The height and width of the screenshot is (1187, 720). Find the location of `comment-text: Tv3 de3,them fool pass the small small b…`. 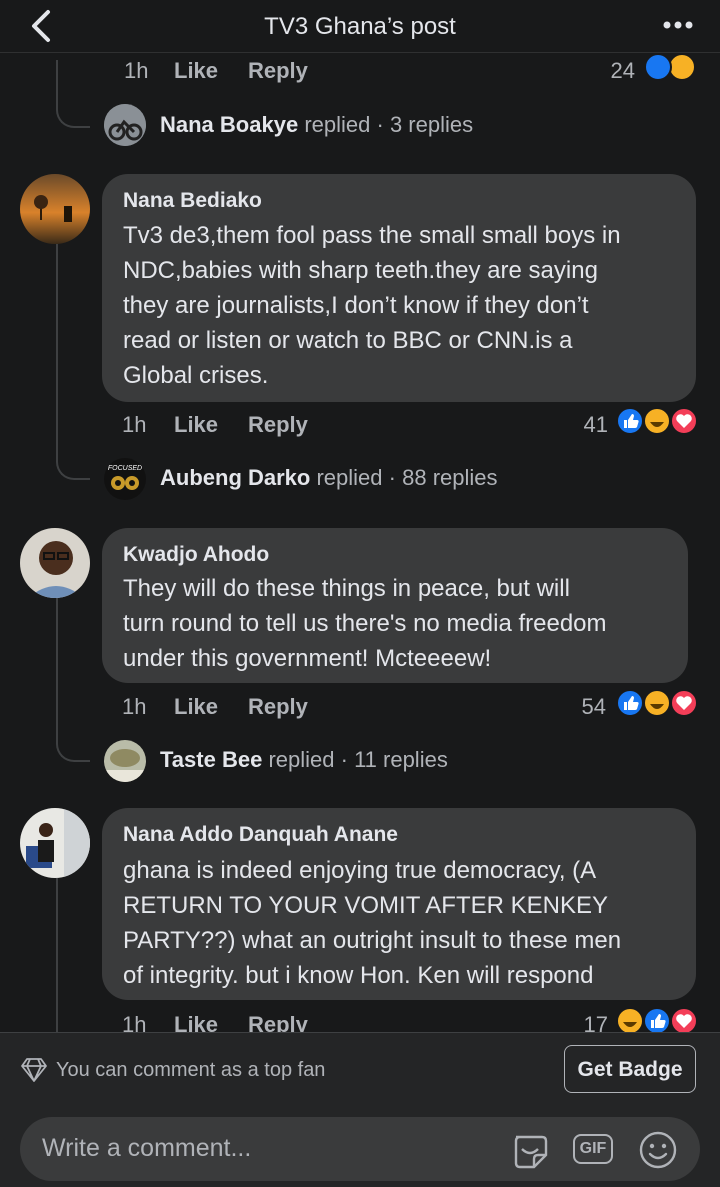

comment-text: Tv3 de3,them fool pass the small small b… is located at coordinates (372, 305).